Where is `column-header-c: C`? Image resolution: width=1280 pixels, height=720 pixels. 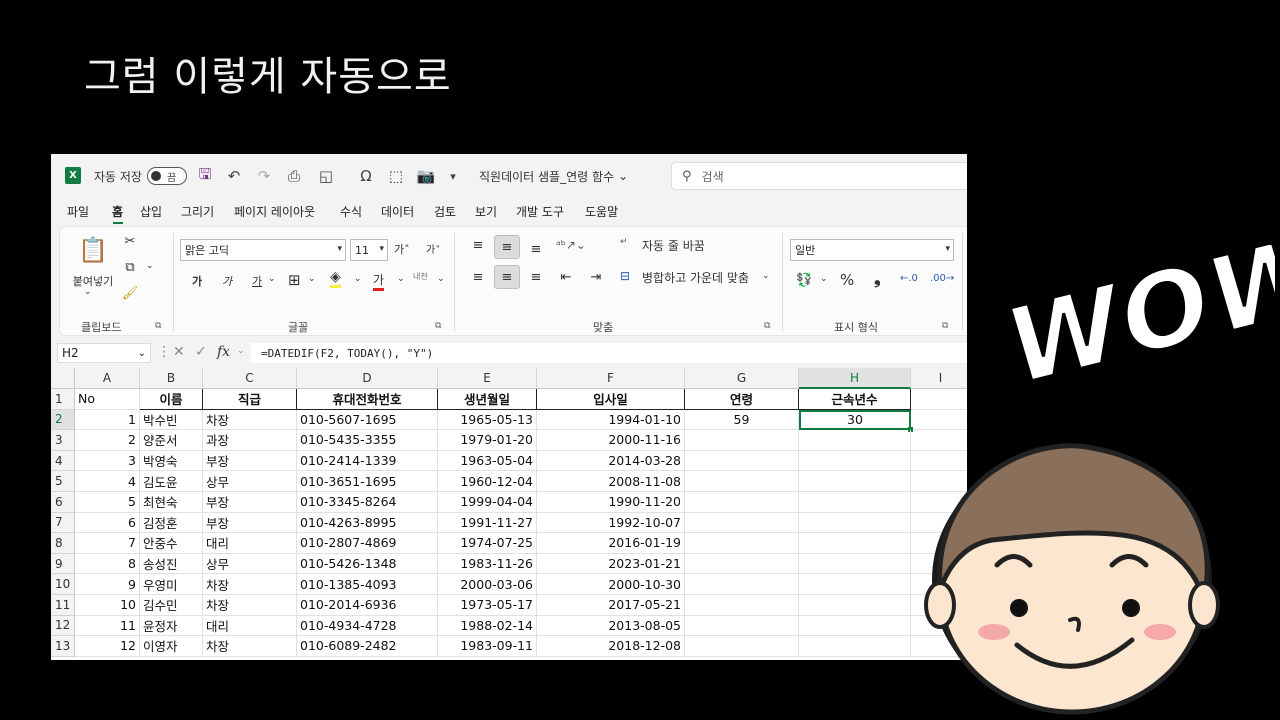 column-header-c: C is located at coordinates (250, 378).